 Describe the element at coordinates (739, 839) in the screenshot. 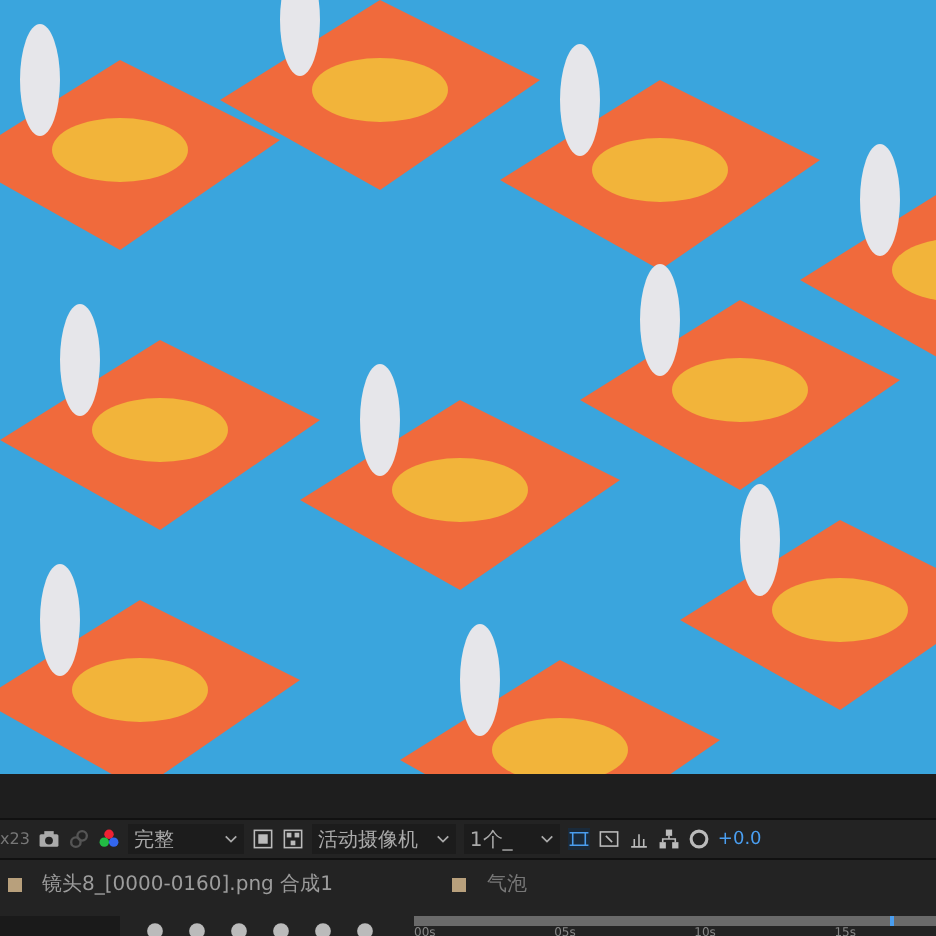

I see `exposure-value: +0.0` at that location.